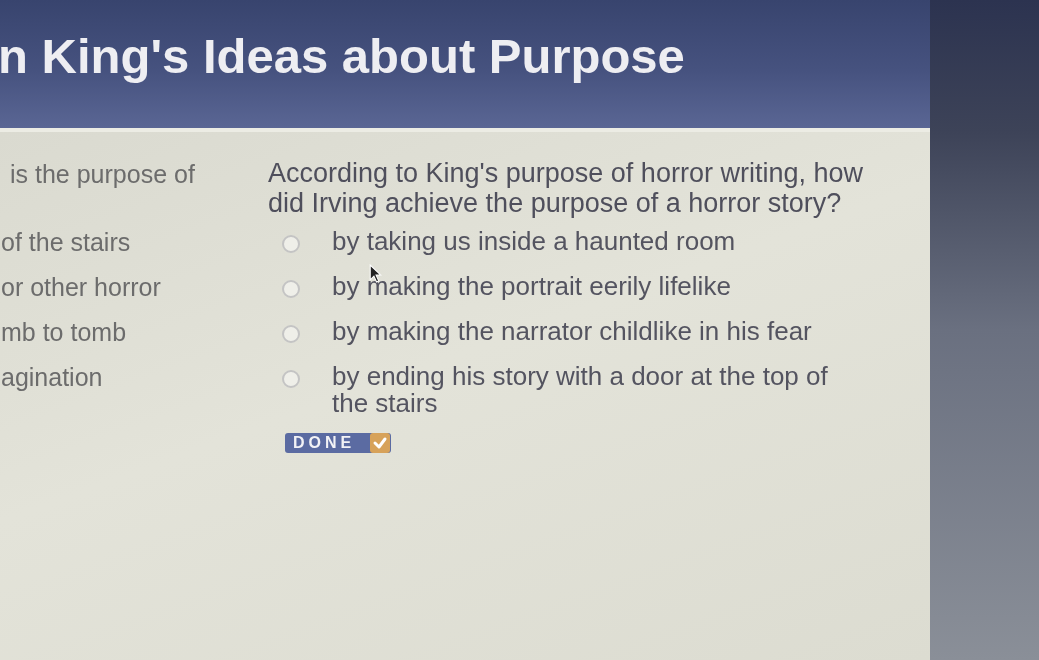  I want to click on answer-option: by making the narrator childlike in his fear, so click(588, 331).